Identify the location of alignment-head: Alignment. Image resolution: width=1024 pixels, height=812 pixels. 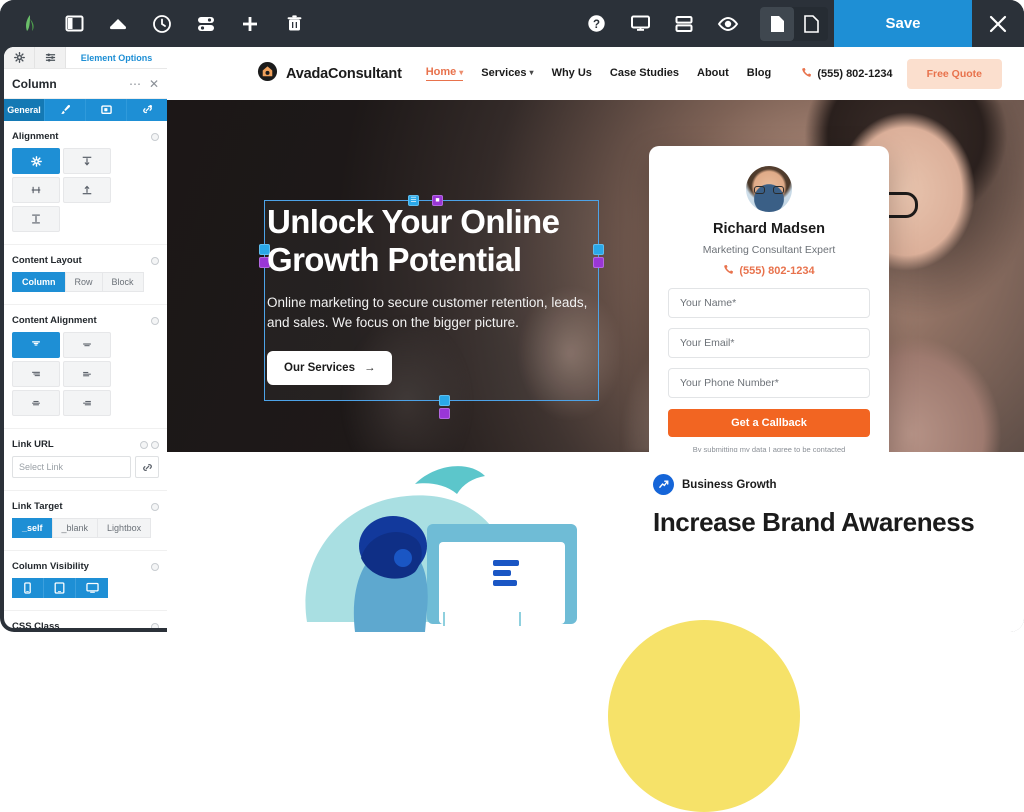
(85, 136).